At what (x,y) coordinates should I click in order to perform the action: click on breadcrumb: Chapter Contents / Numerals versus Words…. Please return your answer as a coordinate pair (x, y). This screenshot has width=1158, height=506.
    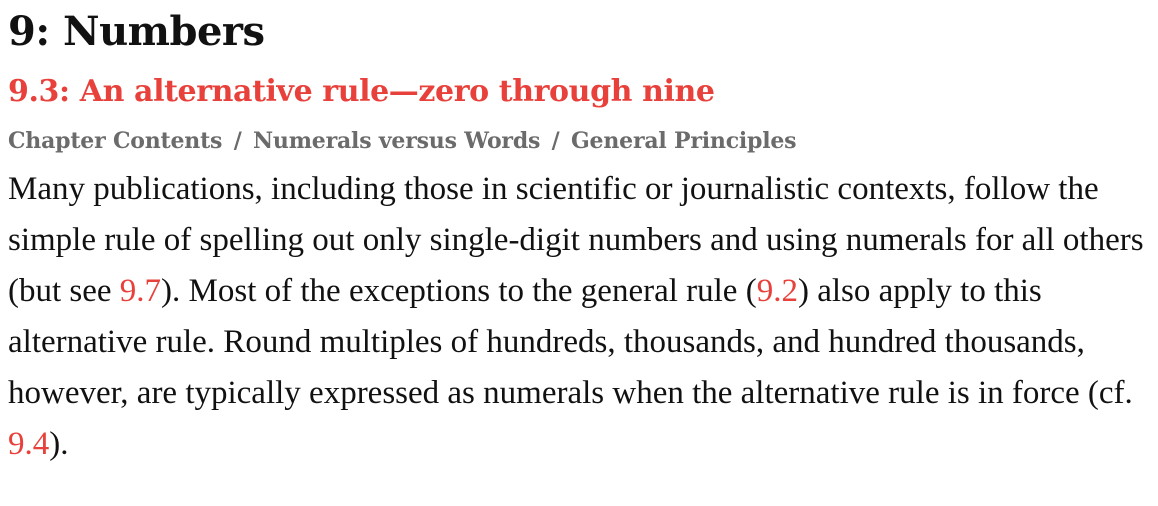
    Looking at the image, I should click on (578, 141).